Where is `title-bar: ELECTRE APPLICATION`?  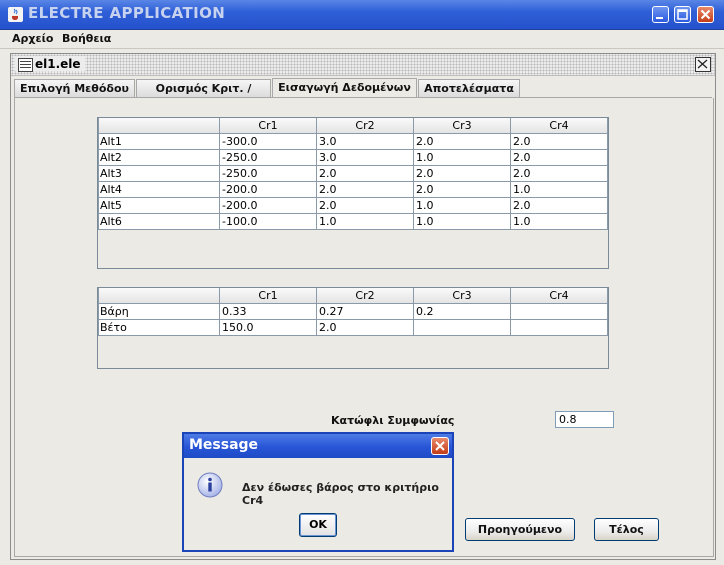
title-bar: ELECTRE APPLICATION is located at coordinates (362, 15).